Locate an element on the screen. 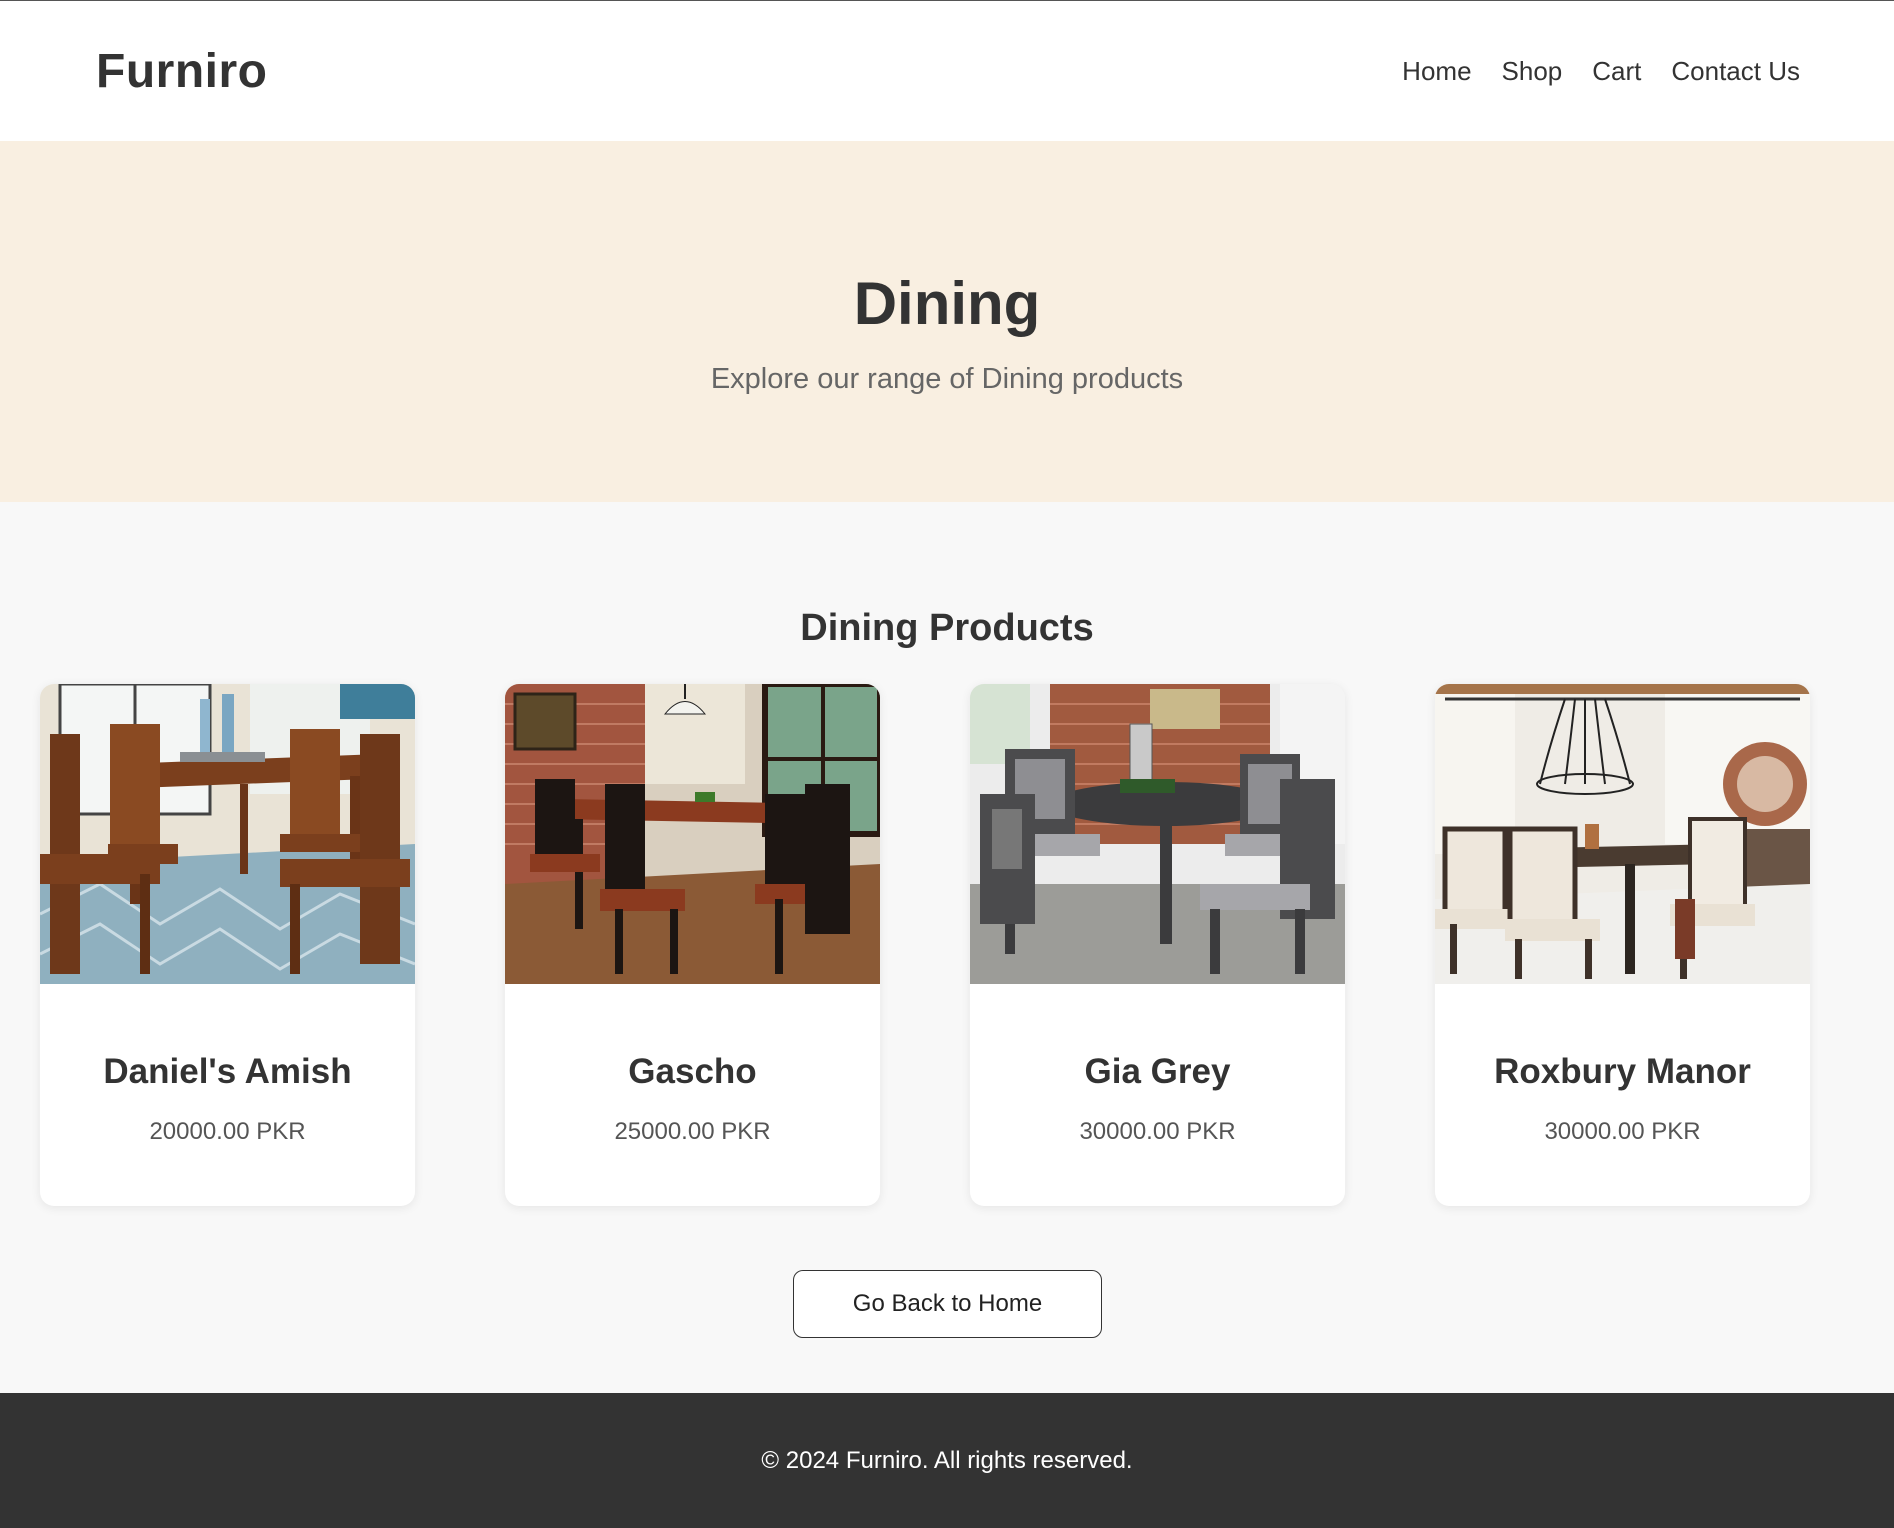 Image resolution: width=1894 pixels, height=1528 pixels. product-price: 20000.00 PKR is located at coordinates (227, 1131).